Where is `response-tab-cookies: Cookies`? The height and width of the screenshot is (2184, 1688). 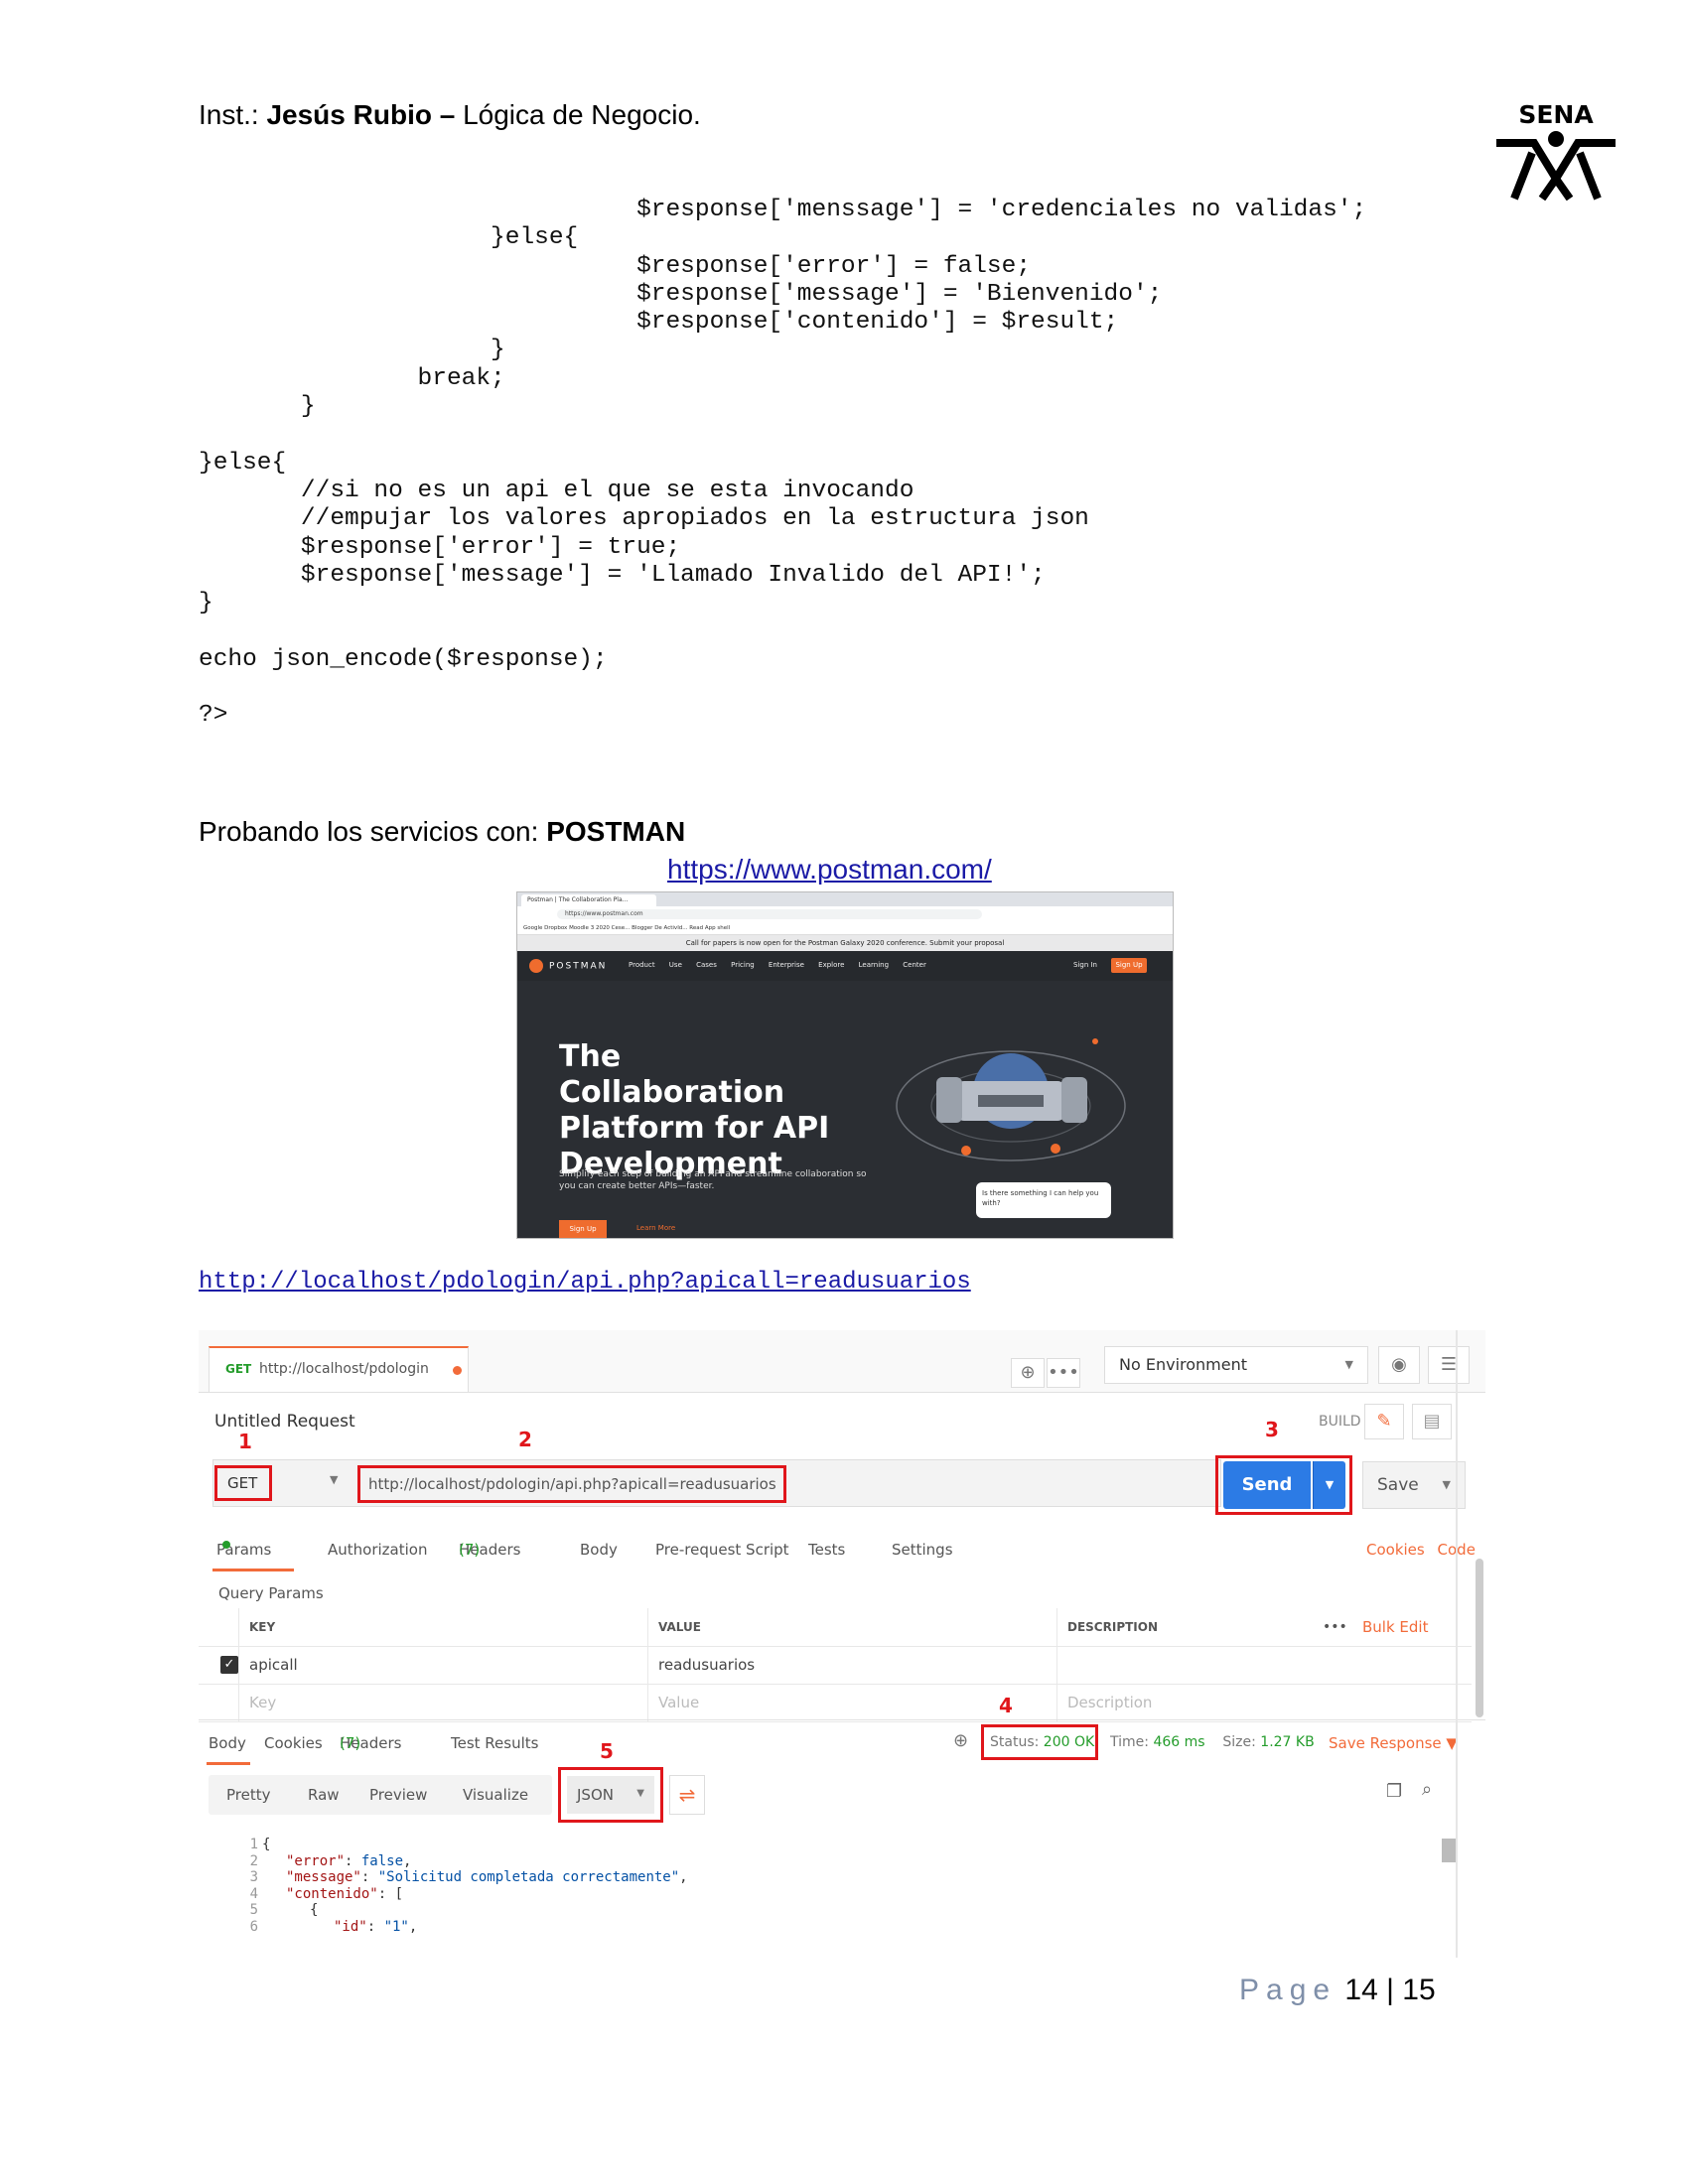 response-tab-cookies: Cookies is located at coordinates (293, 1743).